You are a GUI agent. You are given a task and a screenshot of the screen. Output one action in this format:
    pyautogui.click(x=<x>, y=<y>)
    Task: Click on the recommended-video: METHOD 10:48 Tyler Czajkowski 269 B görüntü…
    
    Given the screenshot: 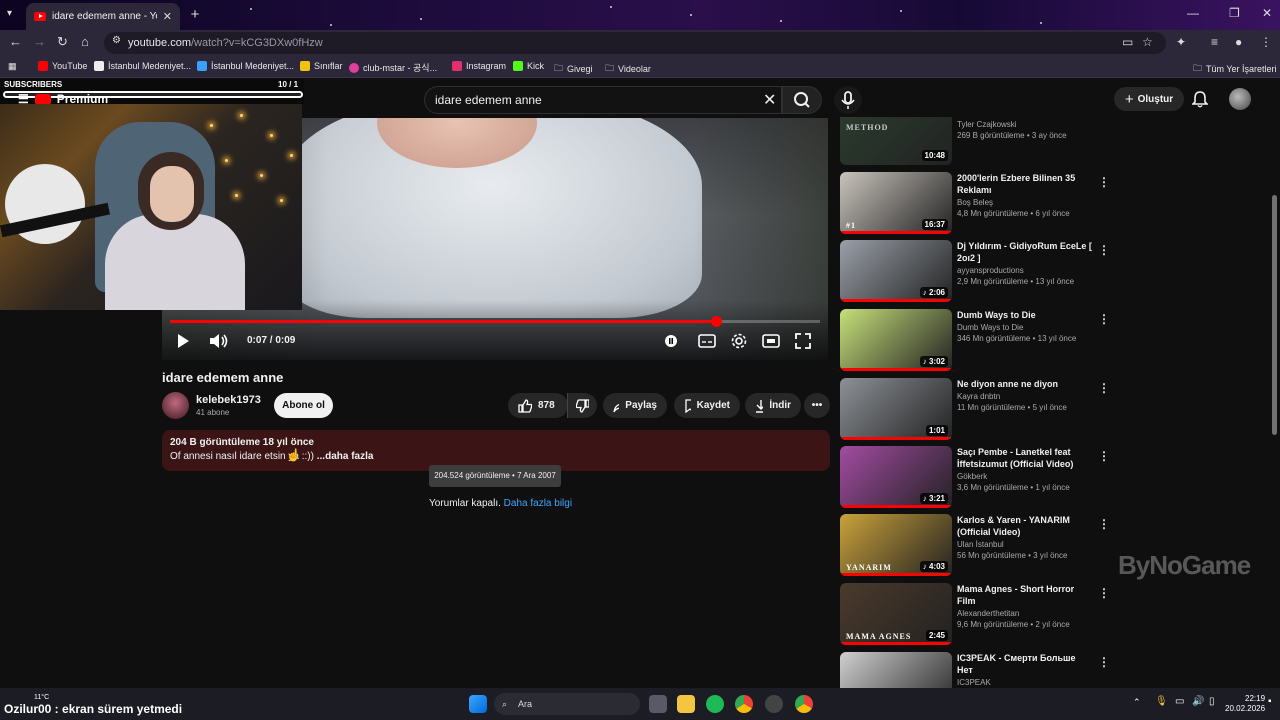 What is the action you would take?
    pyautogui.click(x=970, y=134)
    